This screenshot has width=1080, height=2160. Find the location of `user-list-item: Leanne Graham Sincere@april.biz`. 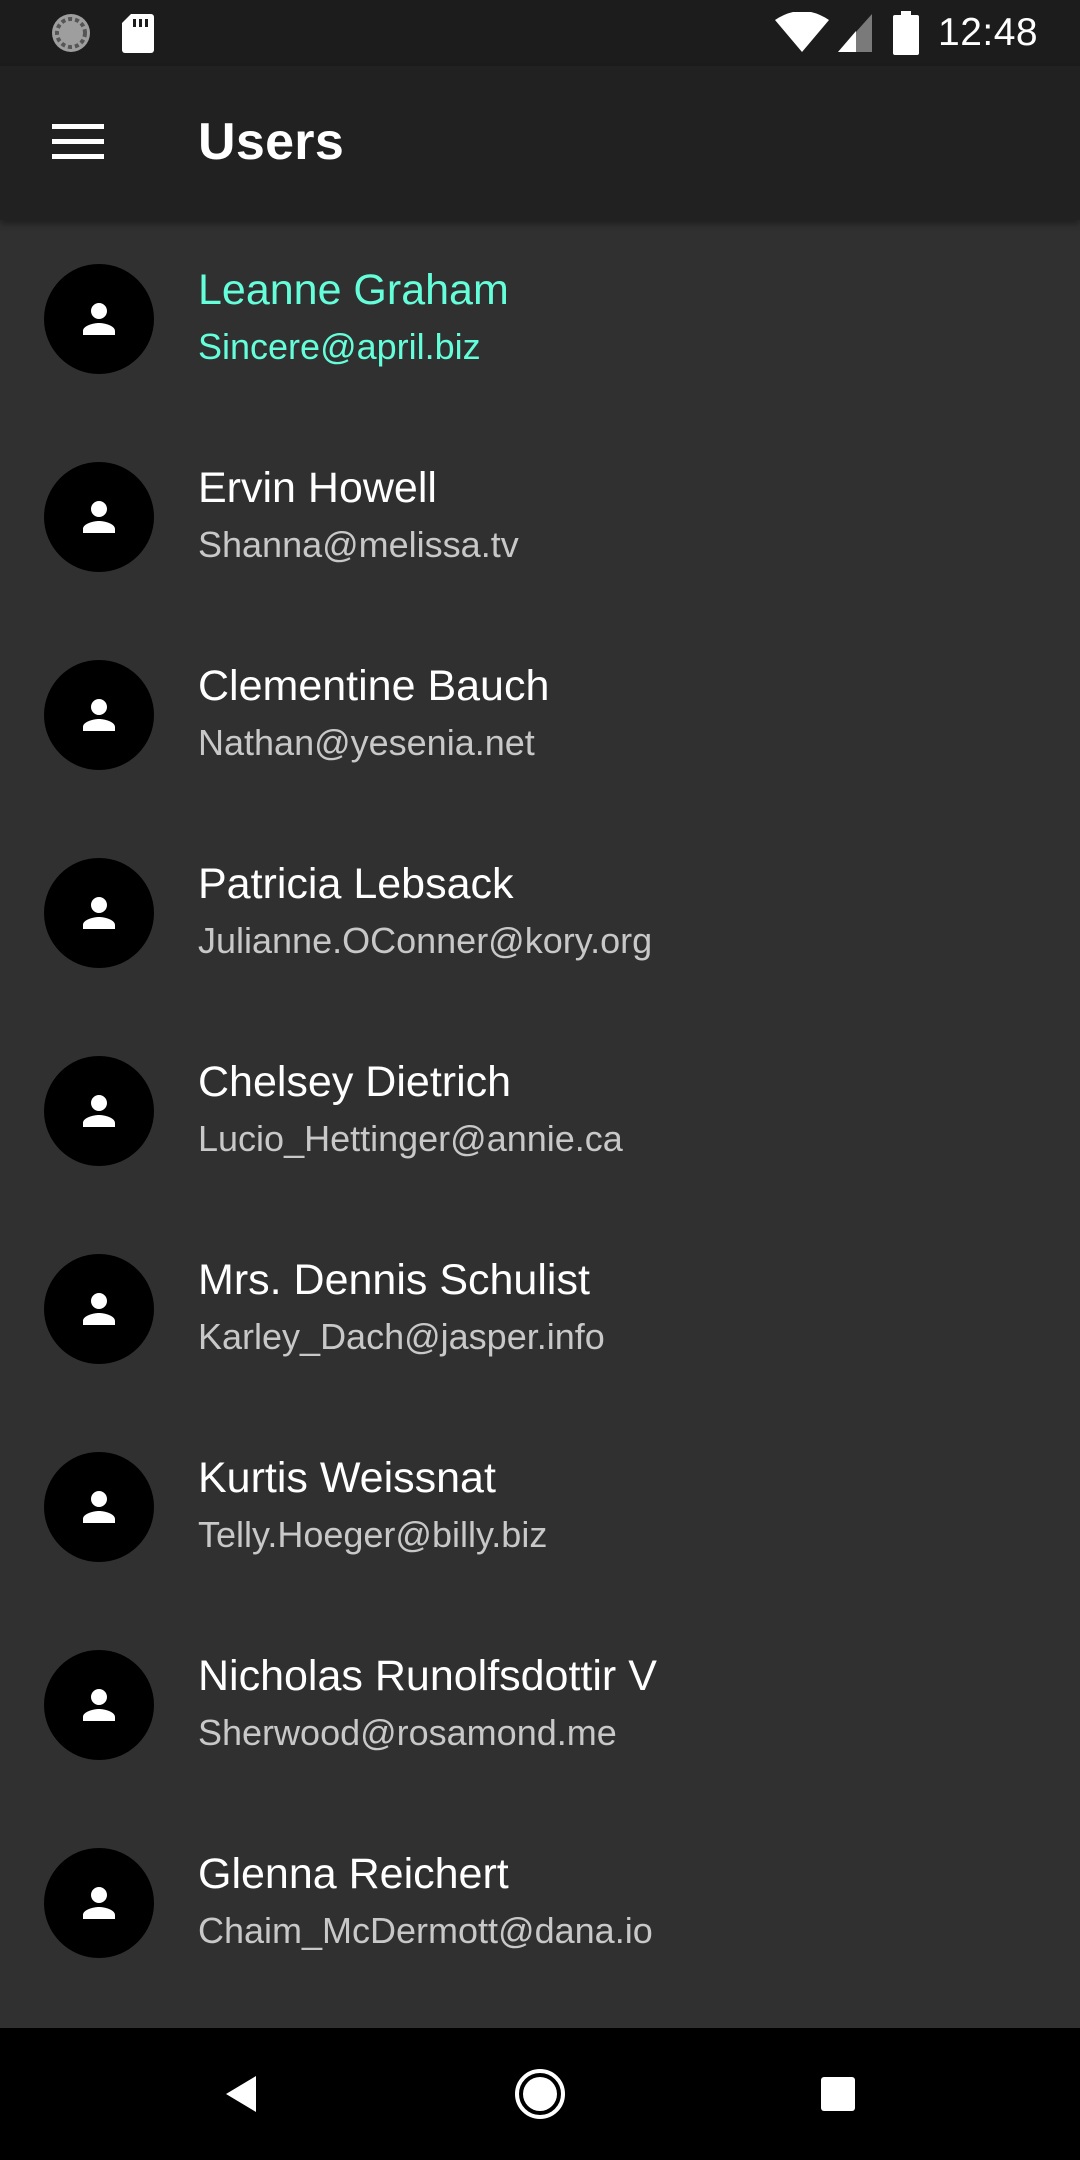

user-list-item: Leanne Graham Sincere@april.biz is located at coordinates (540, 319).